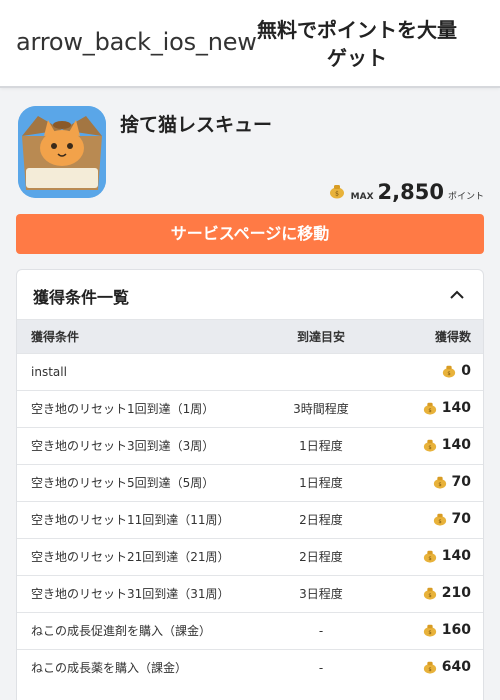 The width and height of the screenshot is (500, 700). I want to click on points-wrap: $210, so click(447, 593).